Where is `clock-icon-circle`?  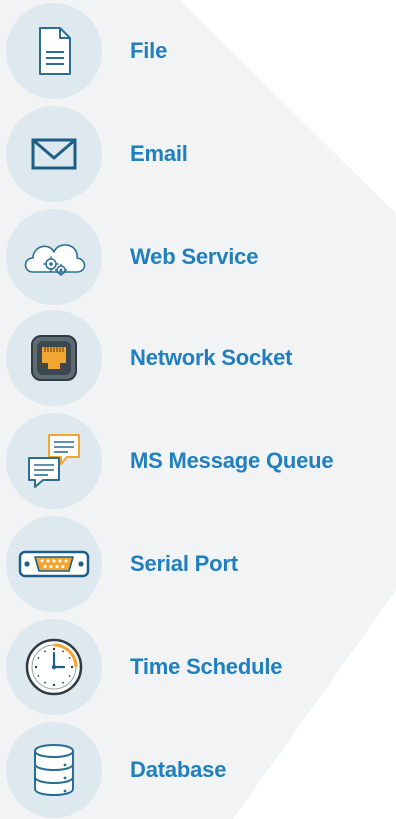 clock-icon-circle is located at coordinates (54, 667).